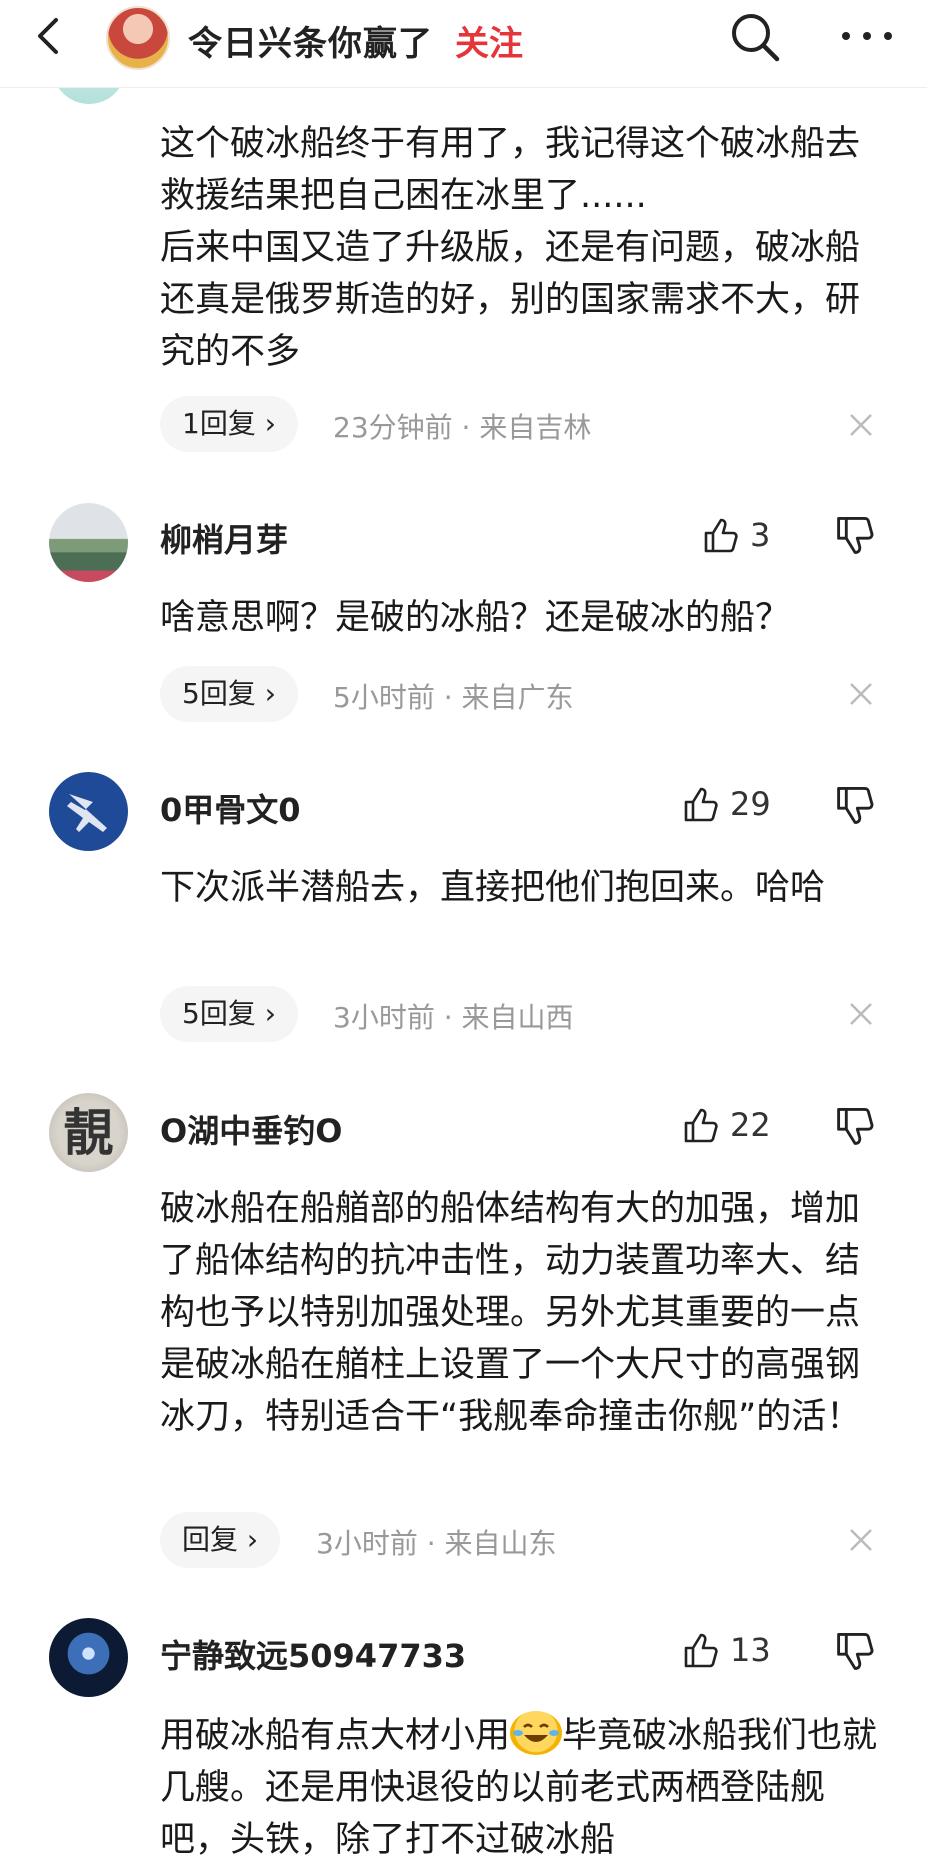  Describe the element at coordinates (750, 1125) in the screenshot. I see `like-count: 22` at that location.